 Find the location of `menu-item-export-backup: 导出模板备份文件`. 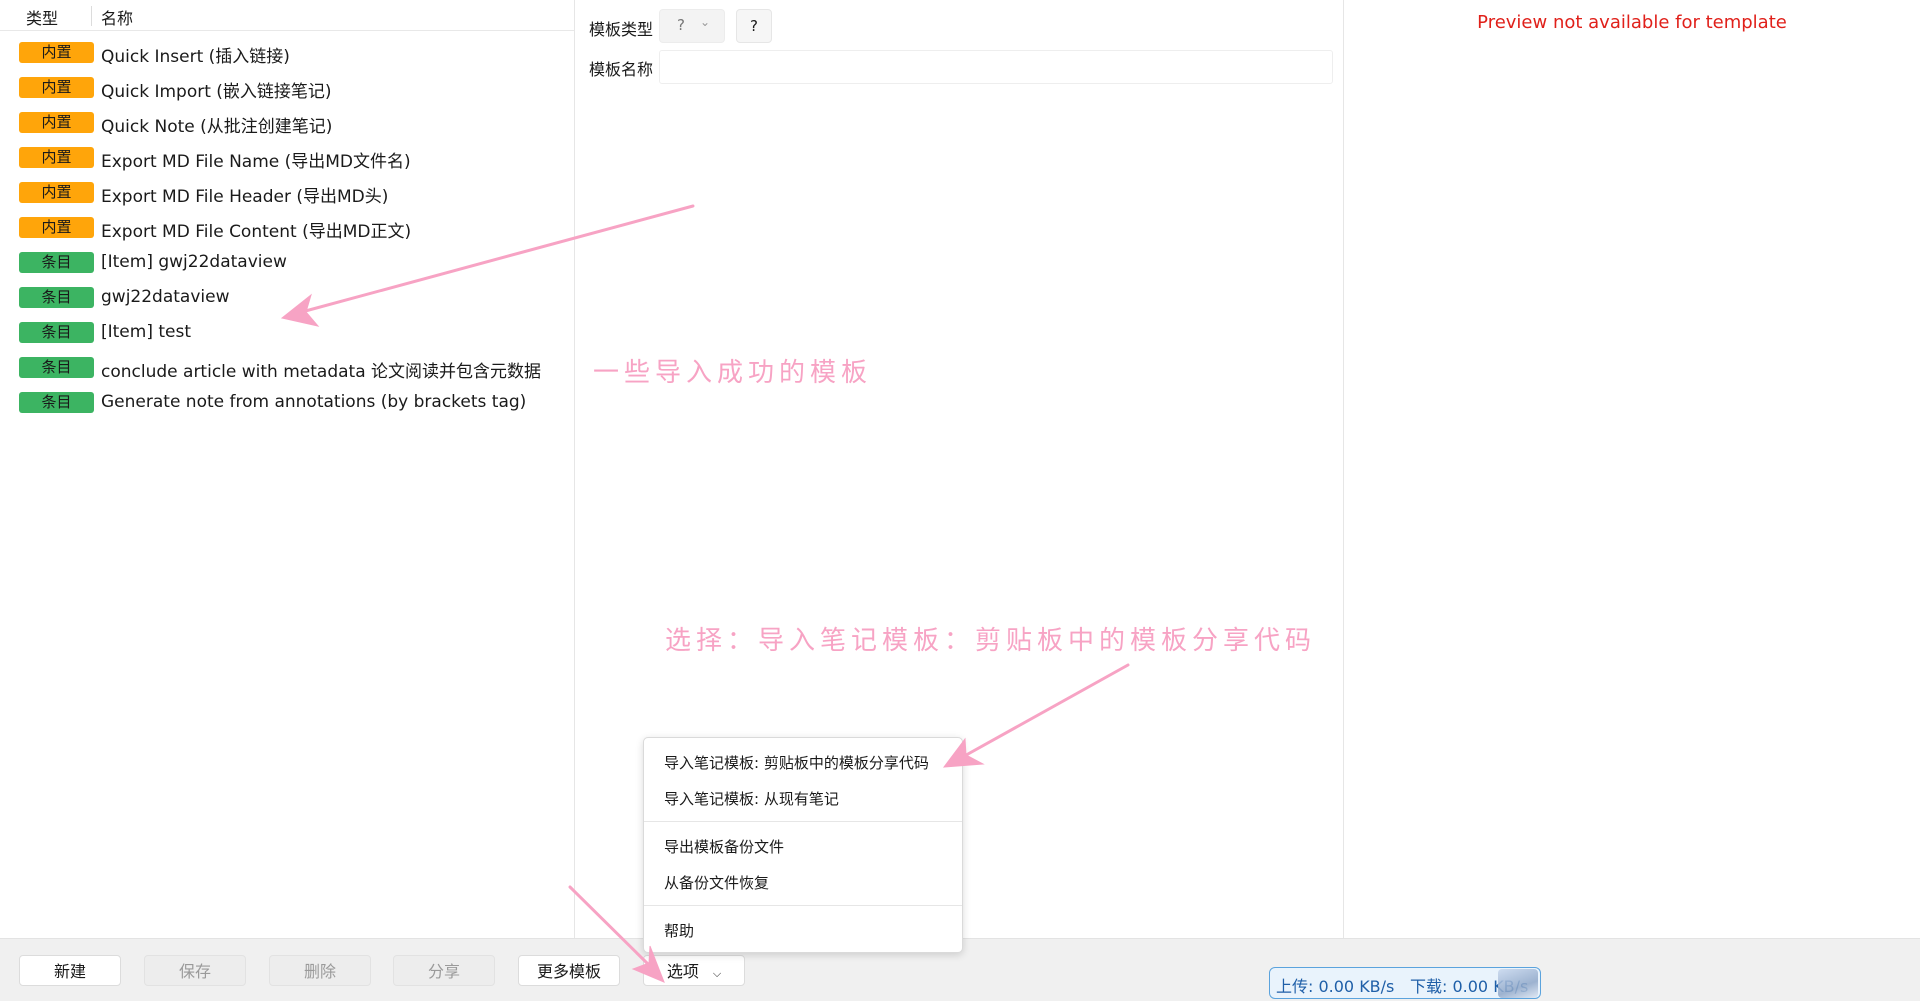

menu-item-export-backup: 导出模板备份文件 is located at coordinates (724, 846).